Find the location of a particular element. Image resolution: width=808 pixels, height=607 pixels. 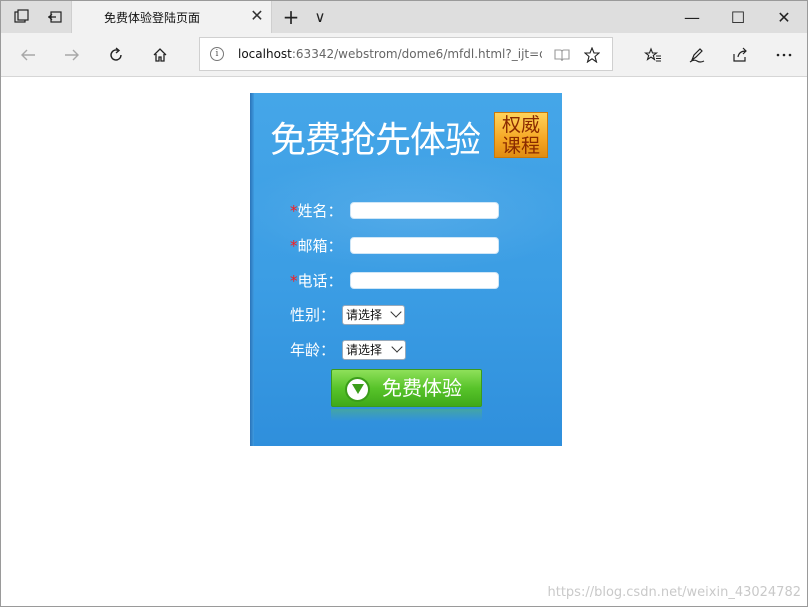

star-svg is located at coordinates (592, 55).